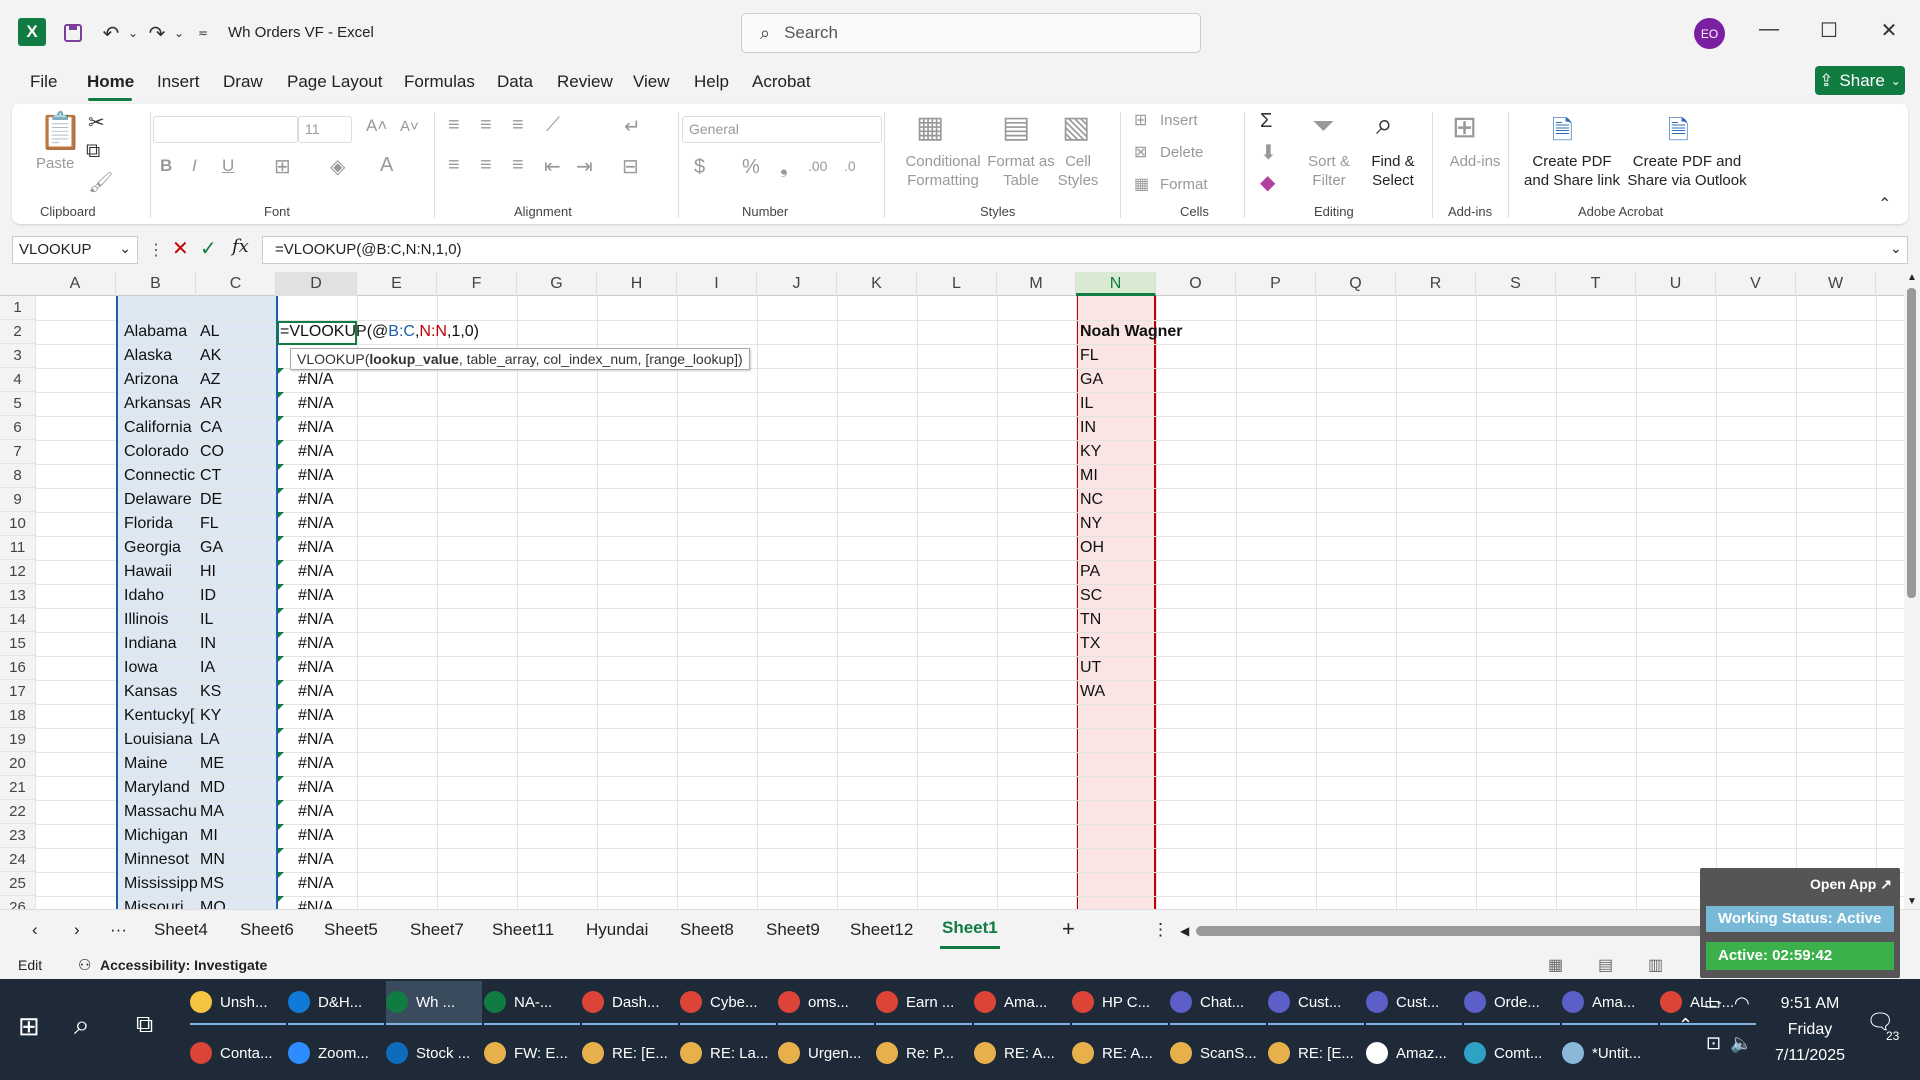 This screenshot has height=1080, width=1920. Describe the element at coordinates (1756, 284) in the screenshot. I see `column-header-v: V` at that location.